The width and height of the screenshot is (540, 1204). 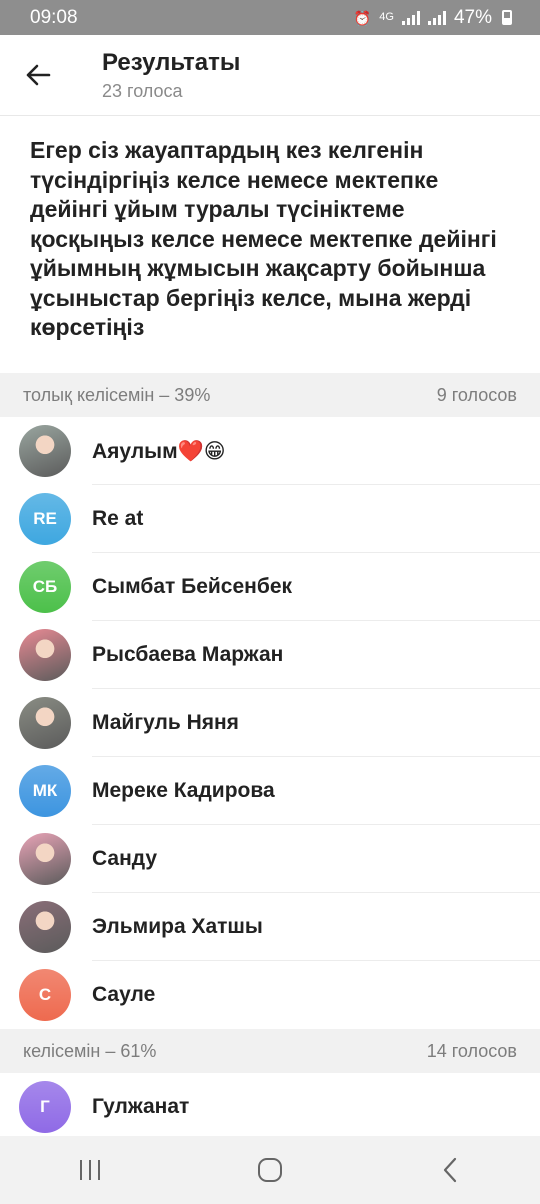 What do you see at coordinates (362, 17) in the screenshot?
I see `alarm-icon: ⏰` at bounding box center [362, 17].